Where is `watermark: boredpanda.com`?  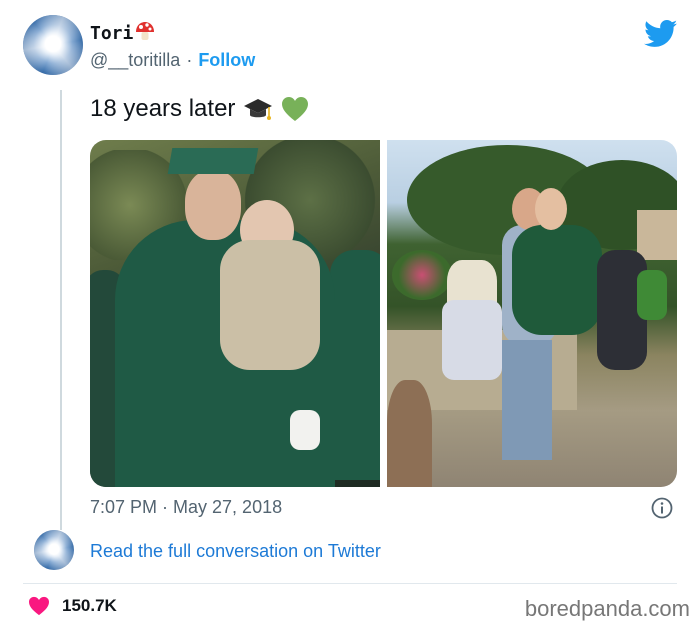 watermark: boredpanda.com is located at coordinates (607, 608).